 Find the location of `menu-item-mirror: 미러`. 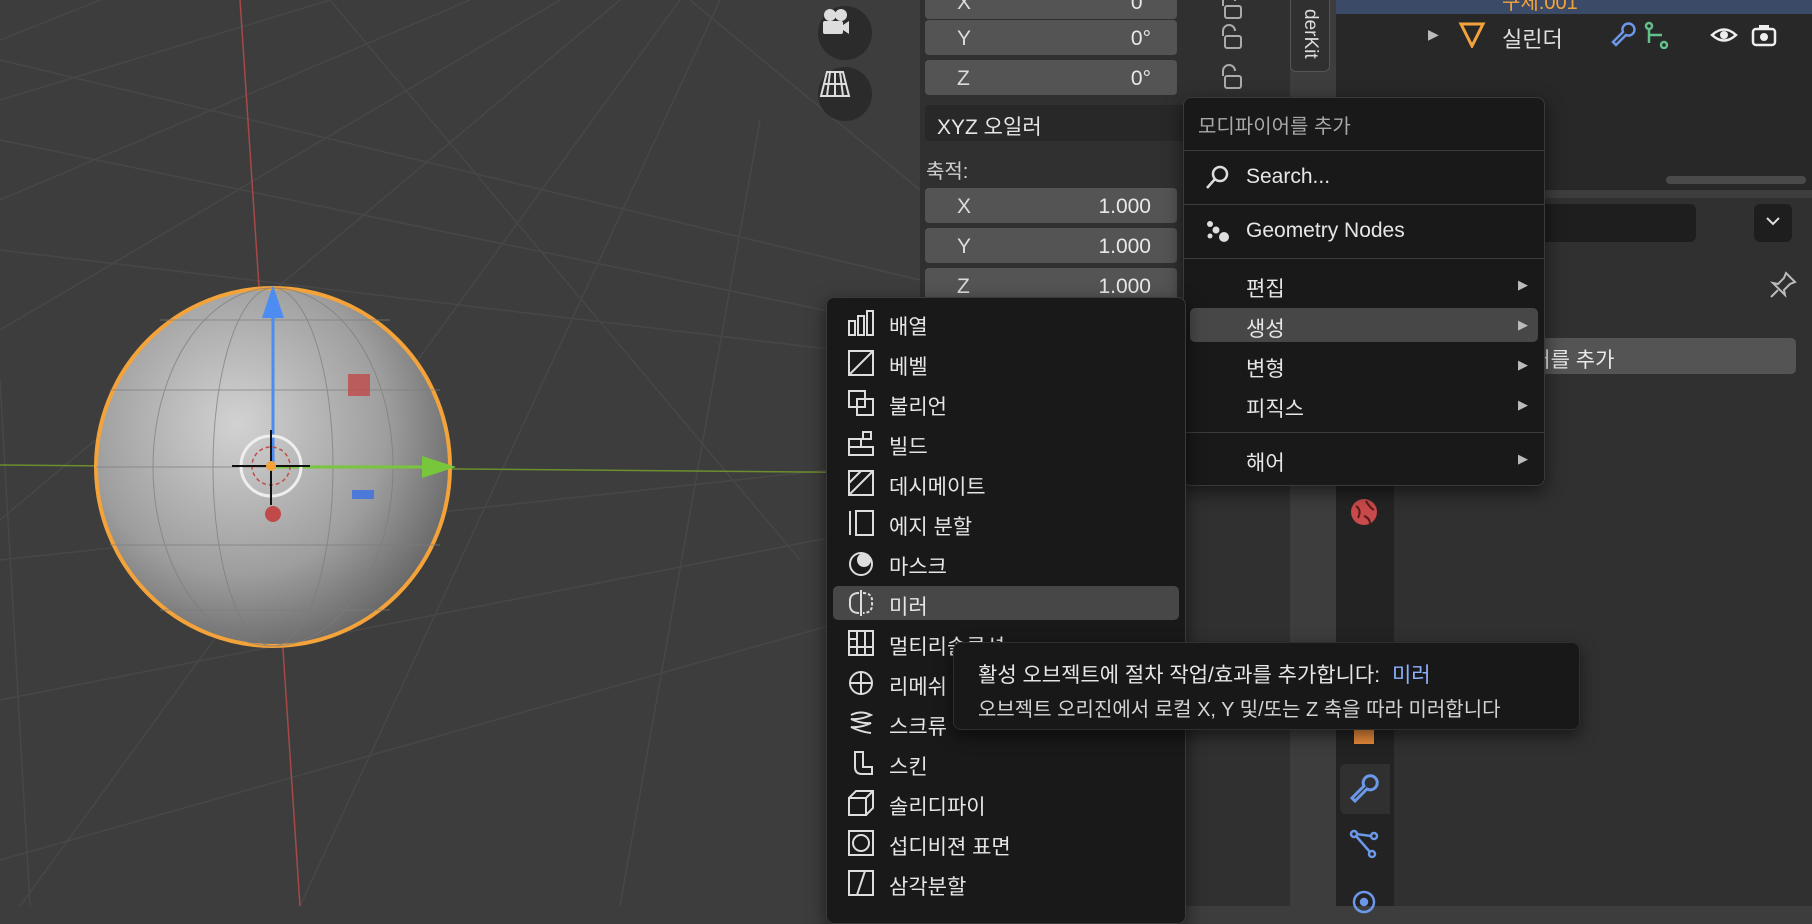

menu-item-mirror: 미러 is located at coordinates (1006, 603).